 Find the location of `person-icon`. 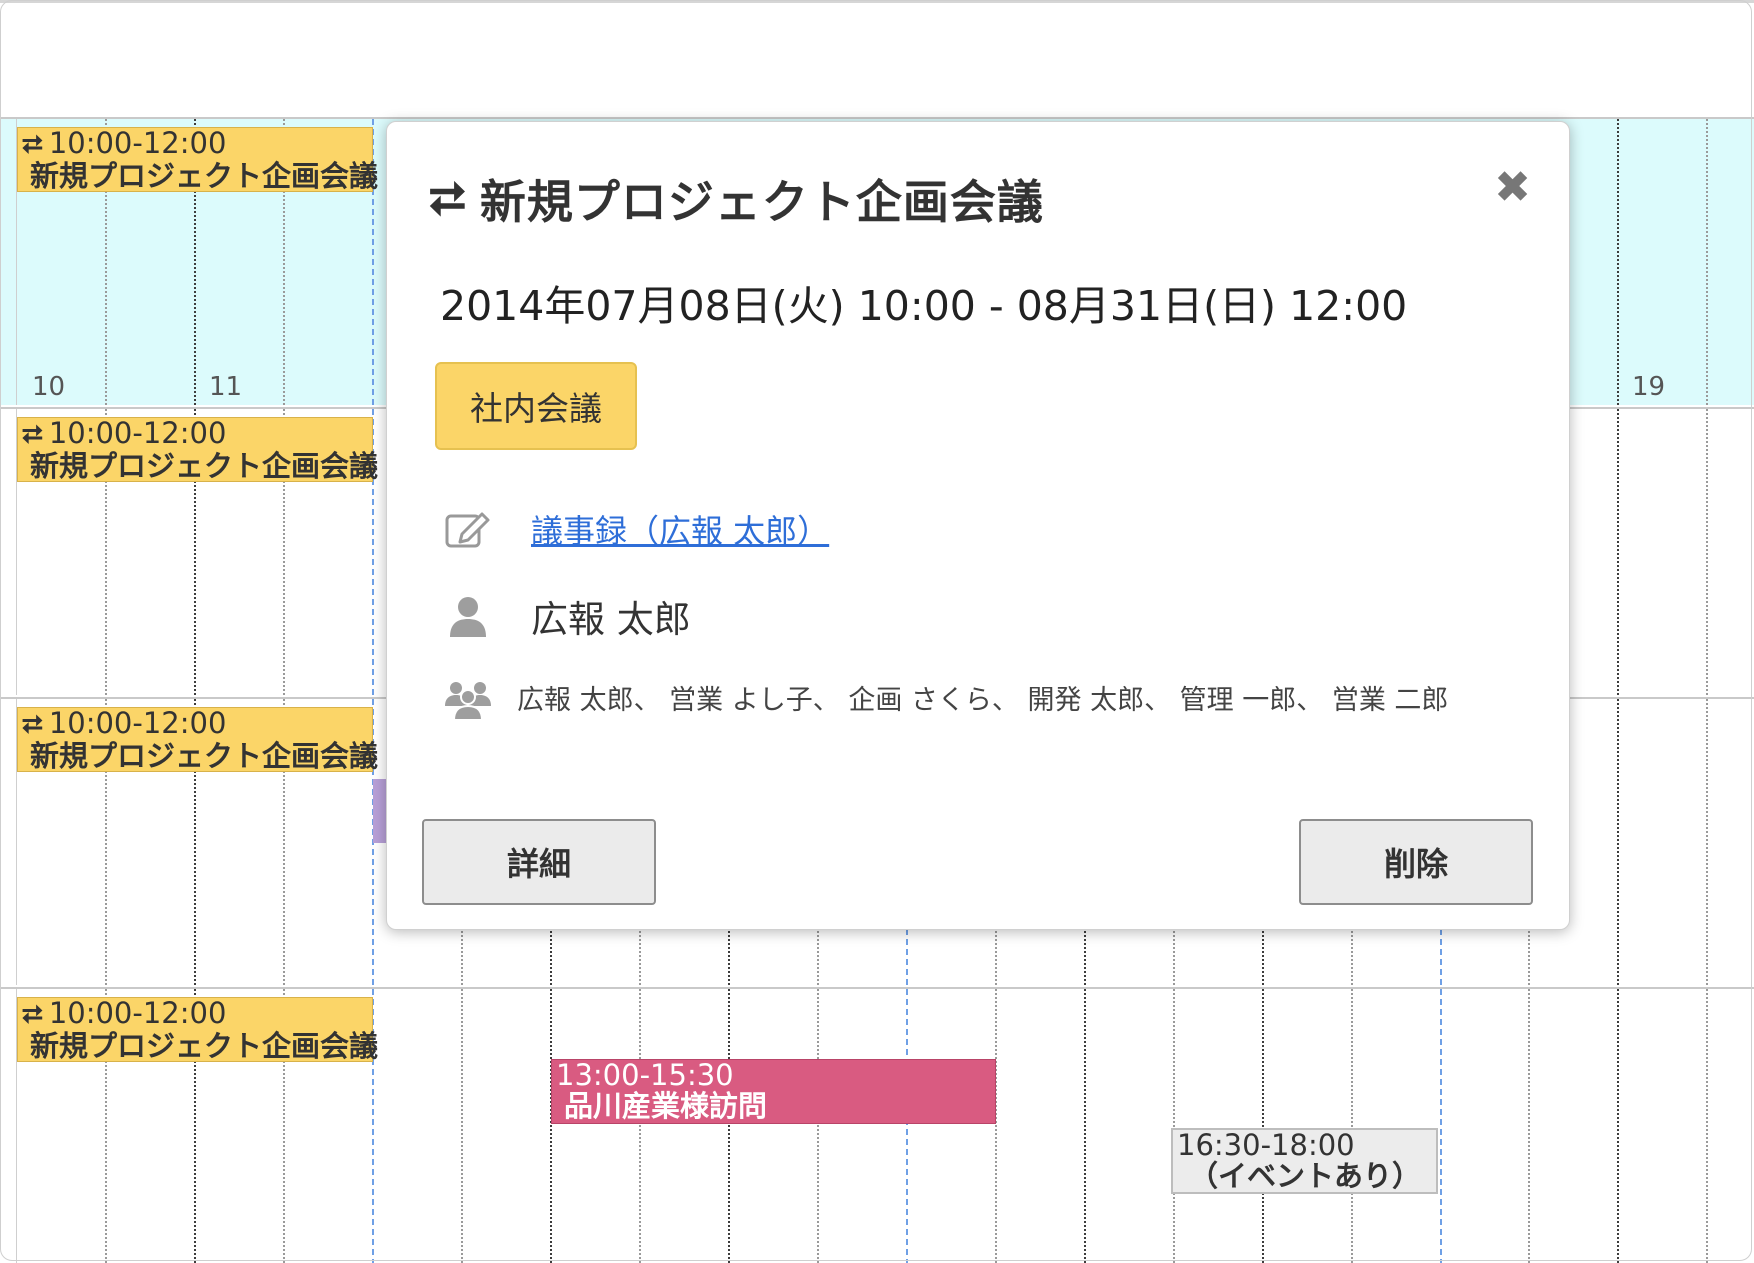

person-icon is located at coordinates (468, 616).